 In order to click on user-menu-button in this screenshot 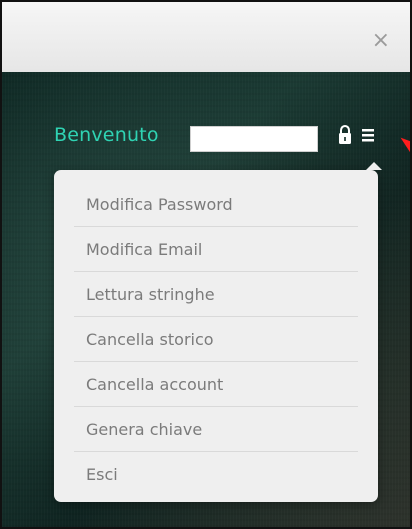, I will do `click(358, 137)`.